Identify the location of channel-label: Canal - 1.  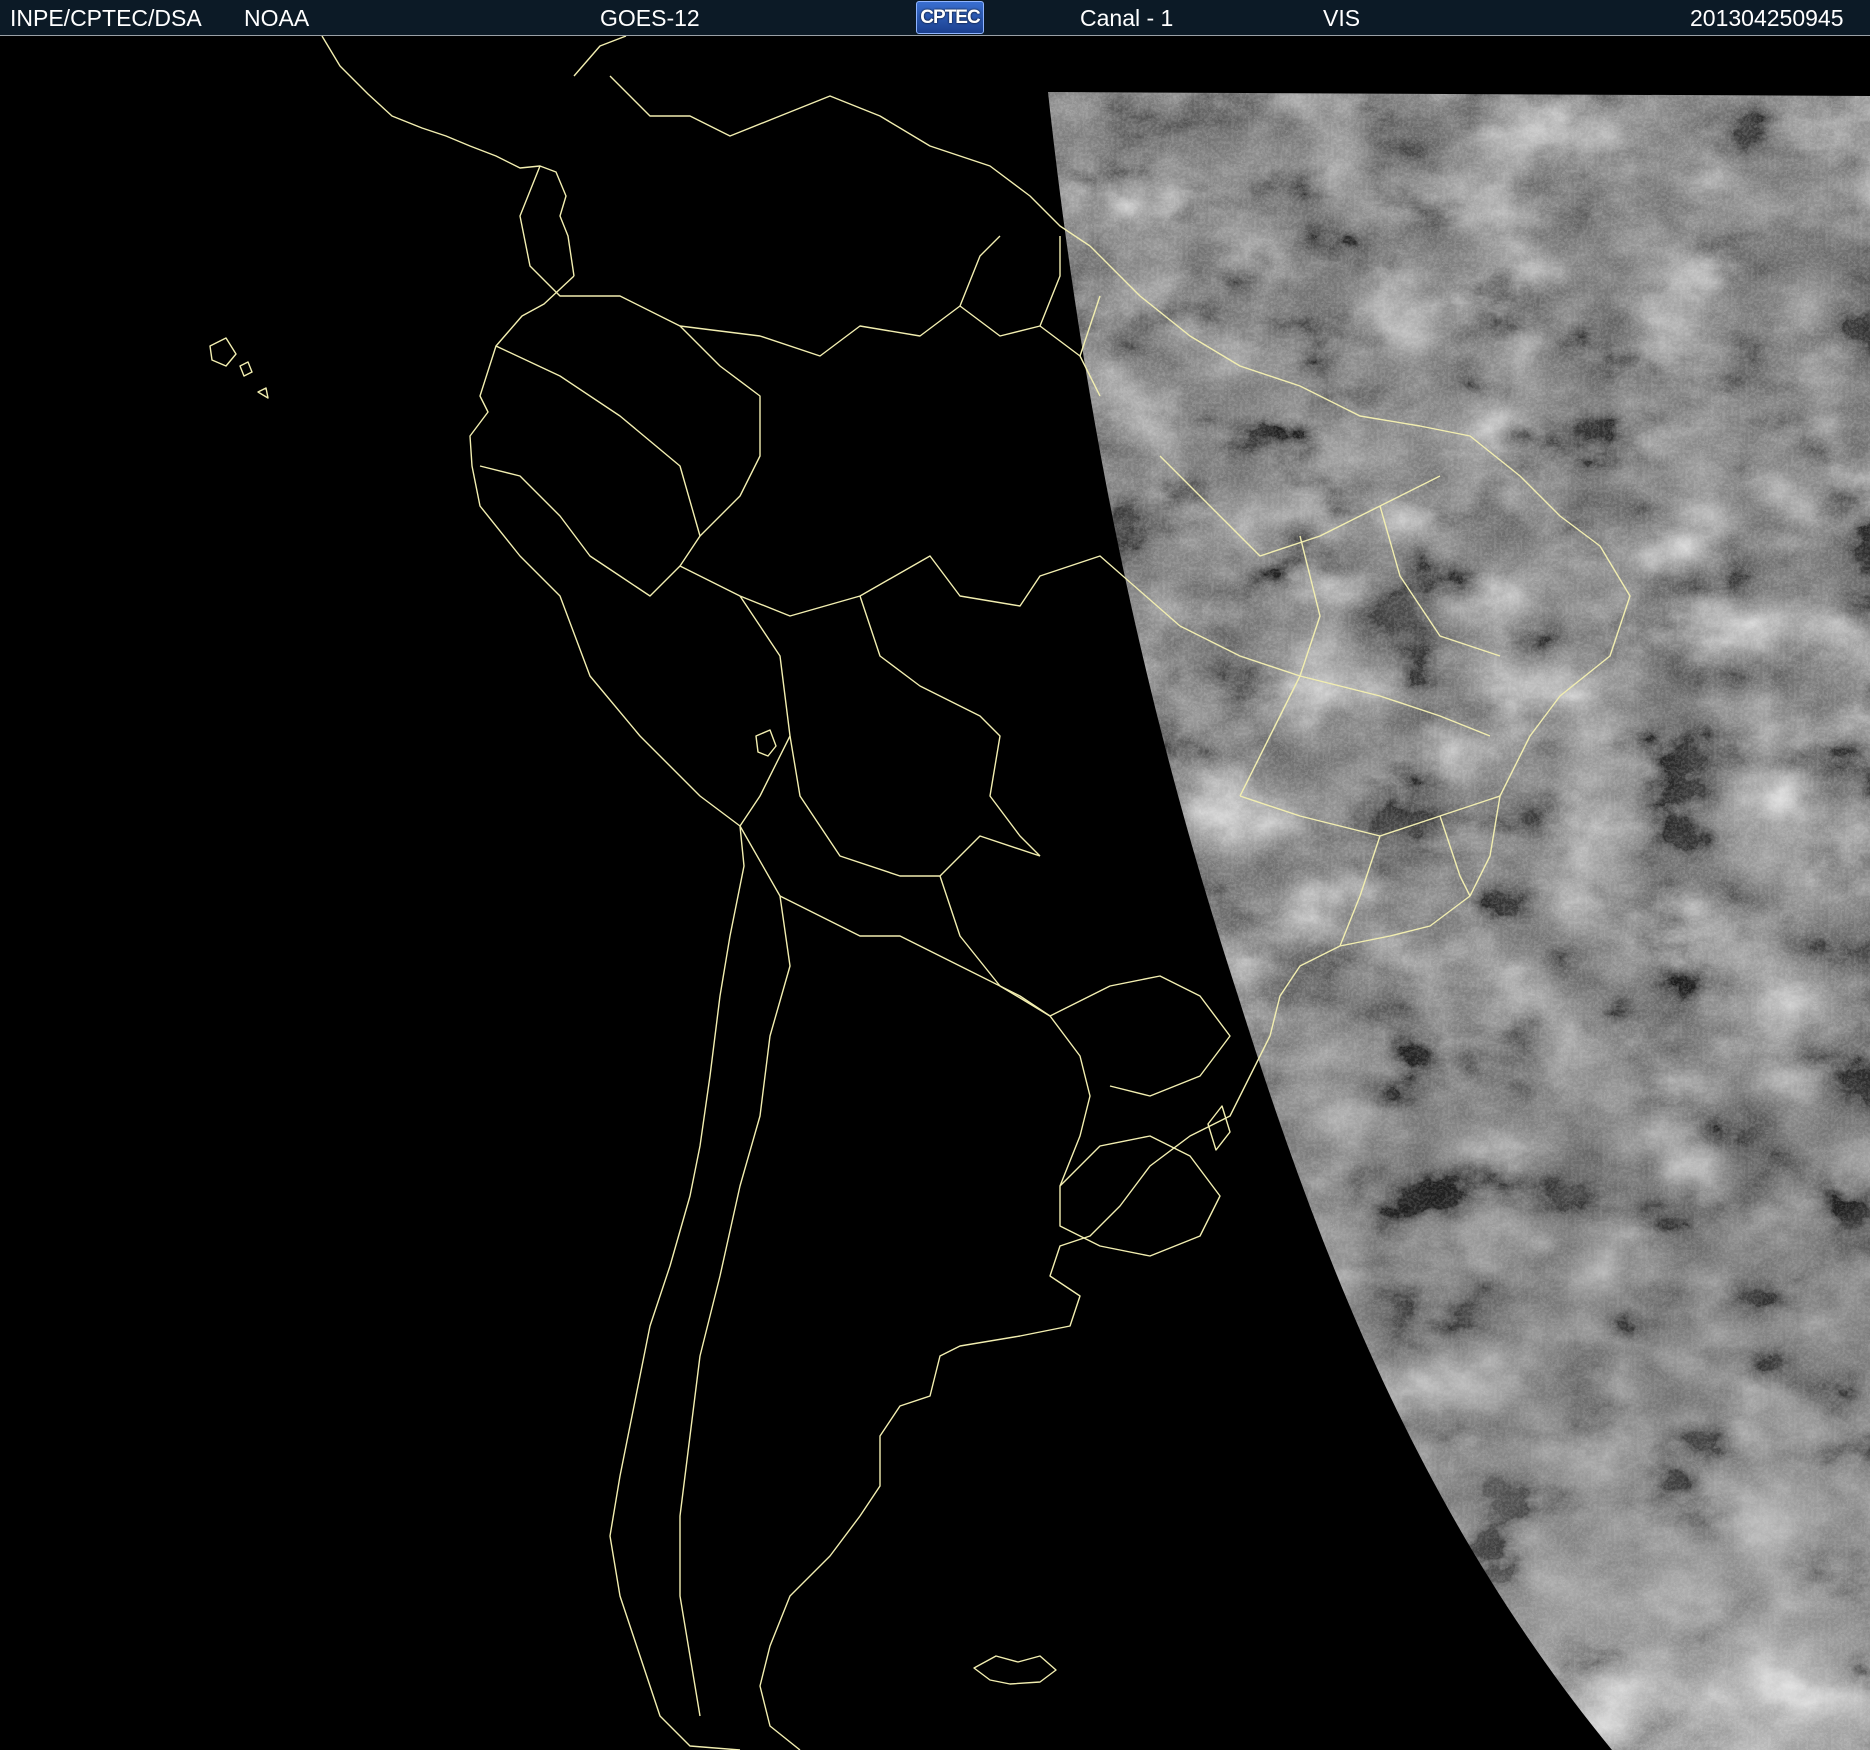
(1127, 18).